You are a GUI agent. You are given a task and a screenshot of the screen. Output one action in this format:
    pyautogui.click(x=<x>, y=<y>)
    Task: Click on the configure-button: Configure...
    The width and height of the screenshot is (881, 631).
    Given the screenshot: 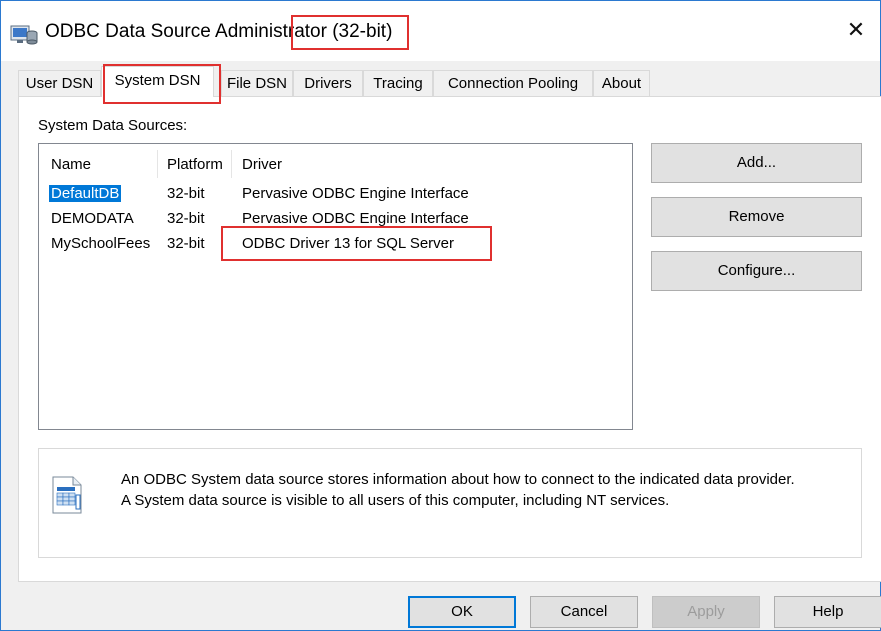 What is the action you would take?
    pyautogui.click(x=756, y=271)
    